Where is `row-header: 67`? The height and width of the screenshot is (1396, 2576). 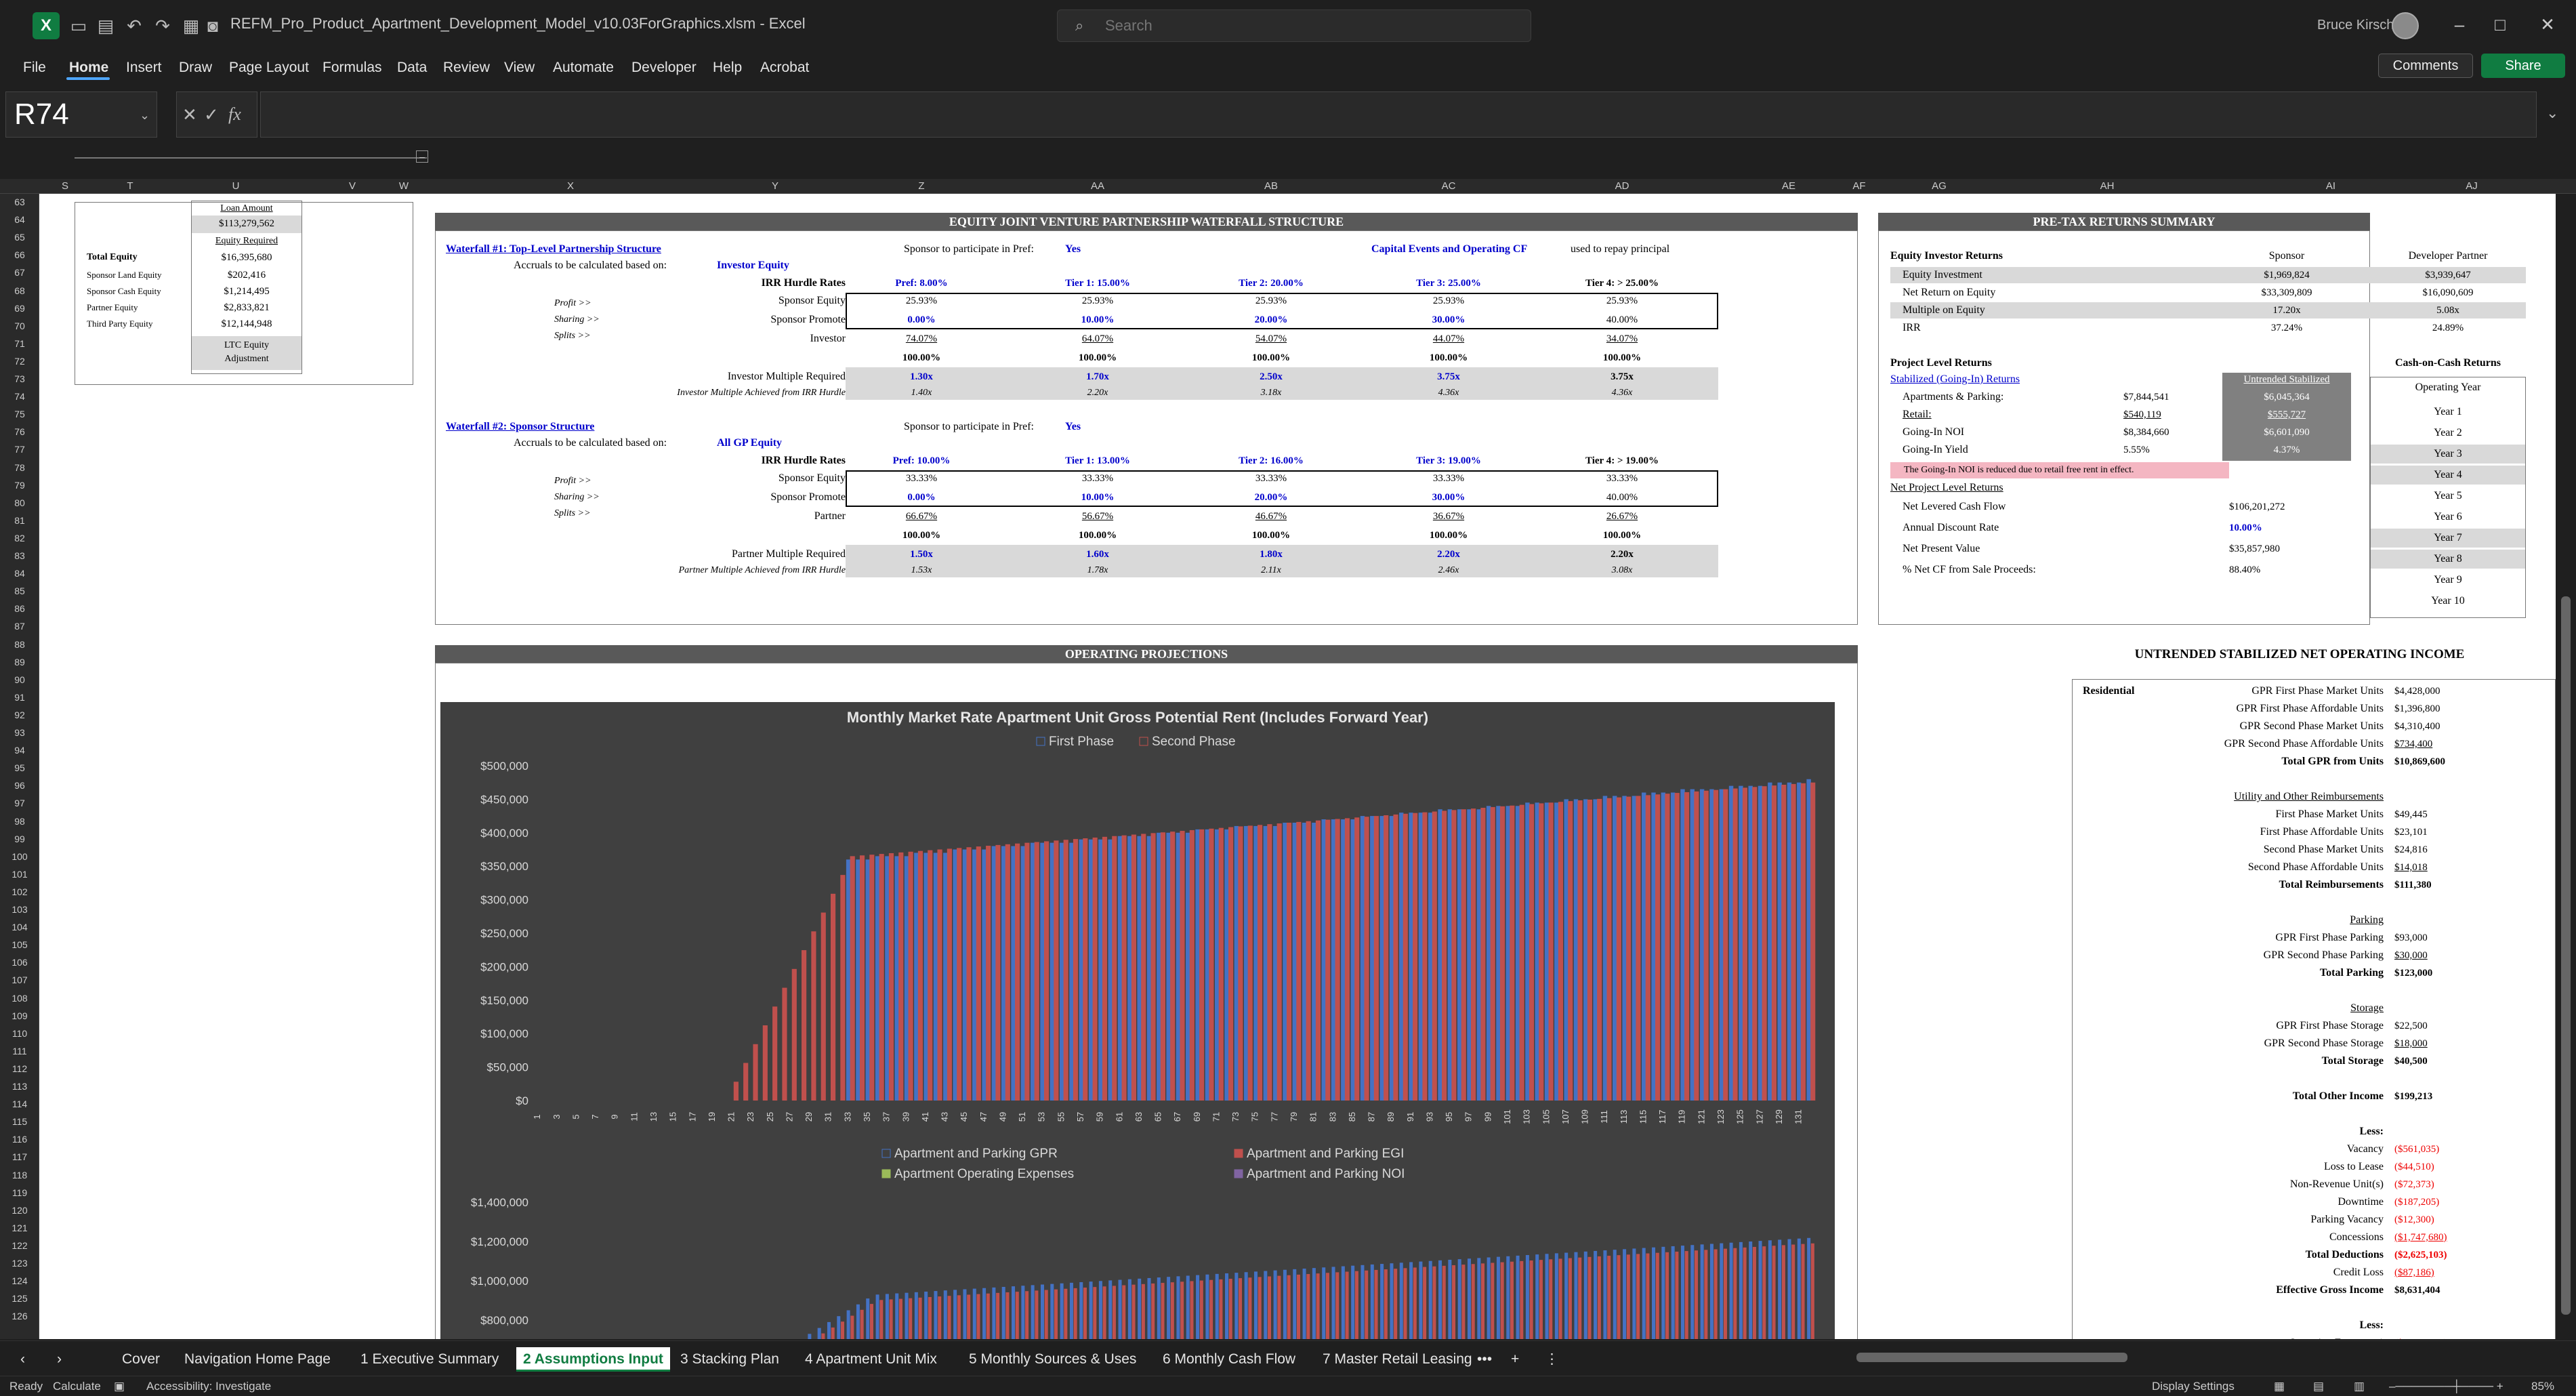 row-header: 67 is located at coordinates (19, 272).